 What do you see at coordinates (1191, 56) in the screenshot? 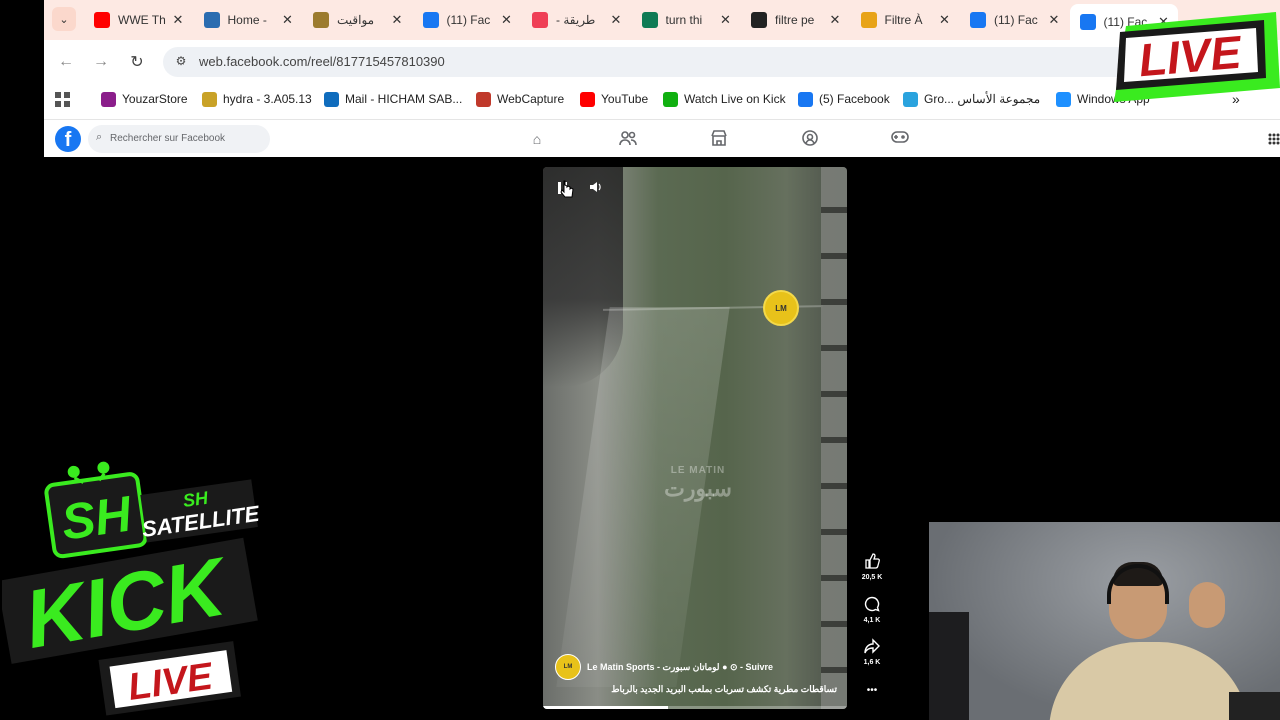
I see `live-badge-text: LIVE` at bounding box center [1191, 56].